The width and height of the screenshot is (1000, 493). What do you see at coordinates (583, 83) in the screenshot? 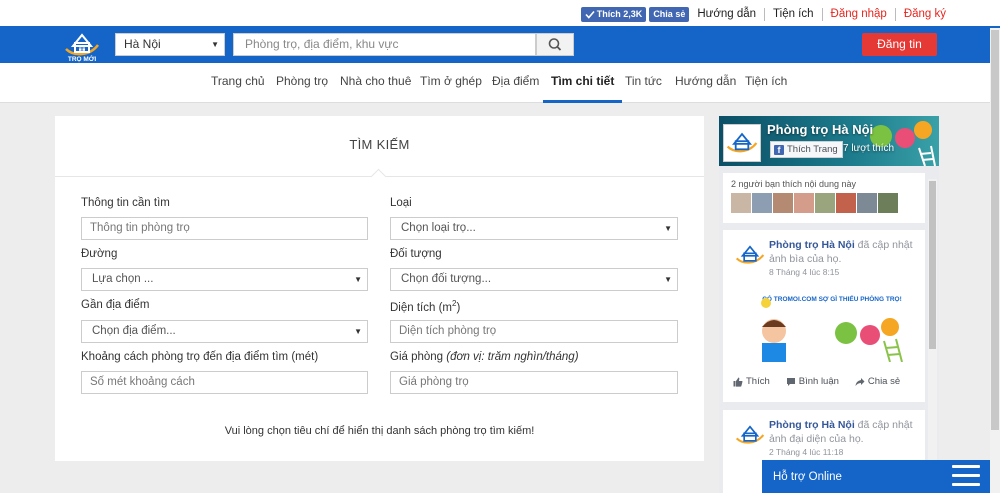
I see `nav-detailed-search: Tìm chi tiết` at bounding box center [583, 83].